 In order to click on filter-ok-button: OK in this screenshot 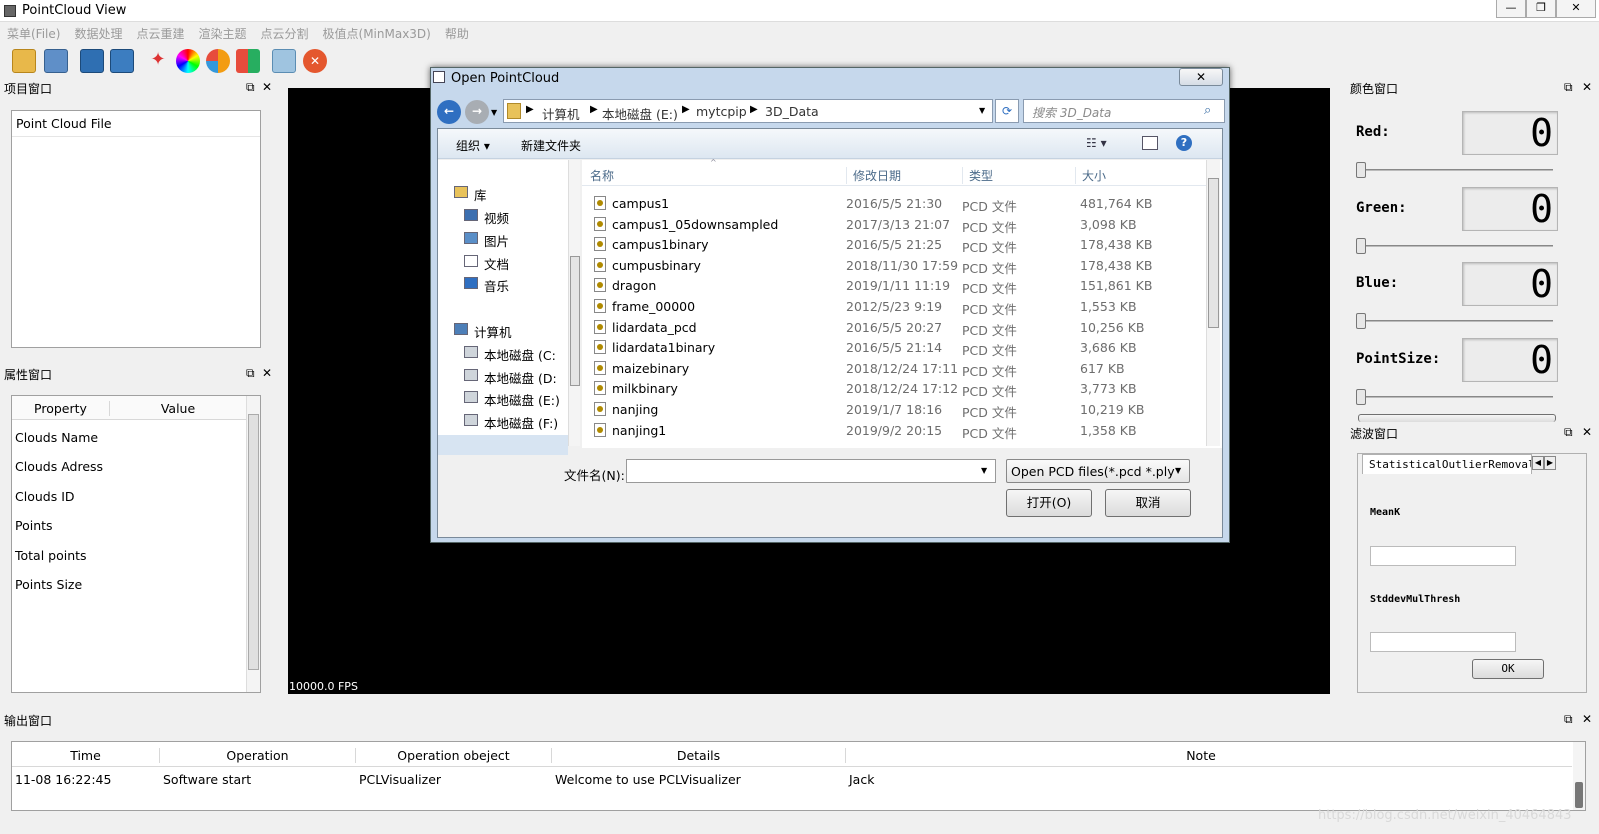, I will do `click(1508, 669)`.